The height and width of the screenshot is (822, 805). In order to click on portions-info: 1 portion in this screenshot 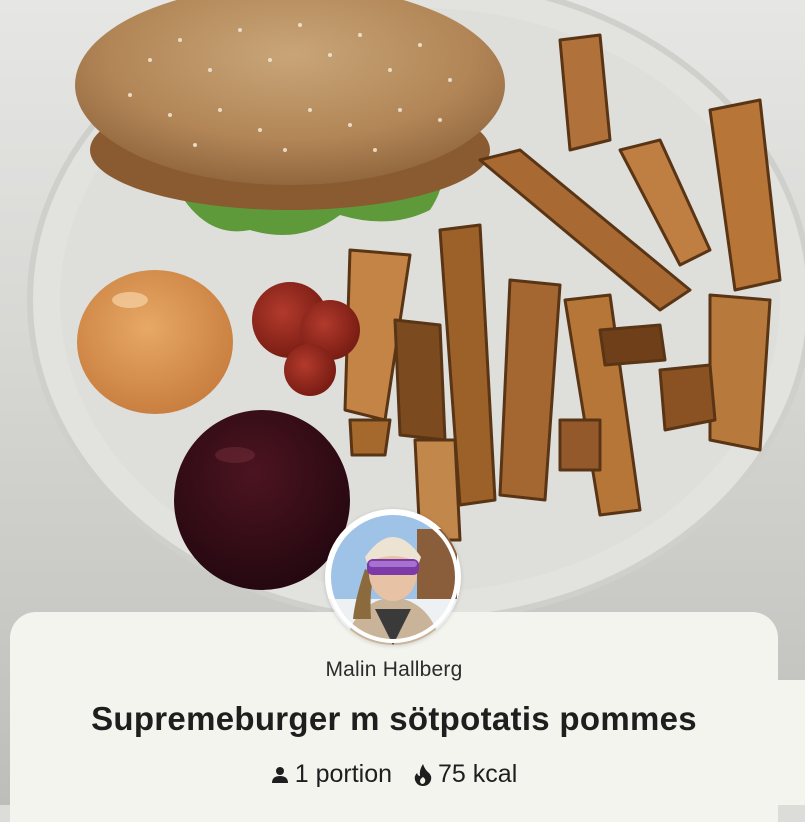, I will do `click(331, 774)`.